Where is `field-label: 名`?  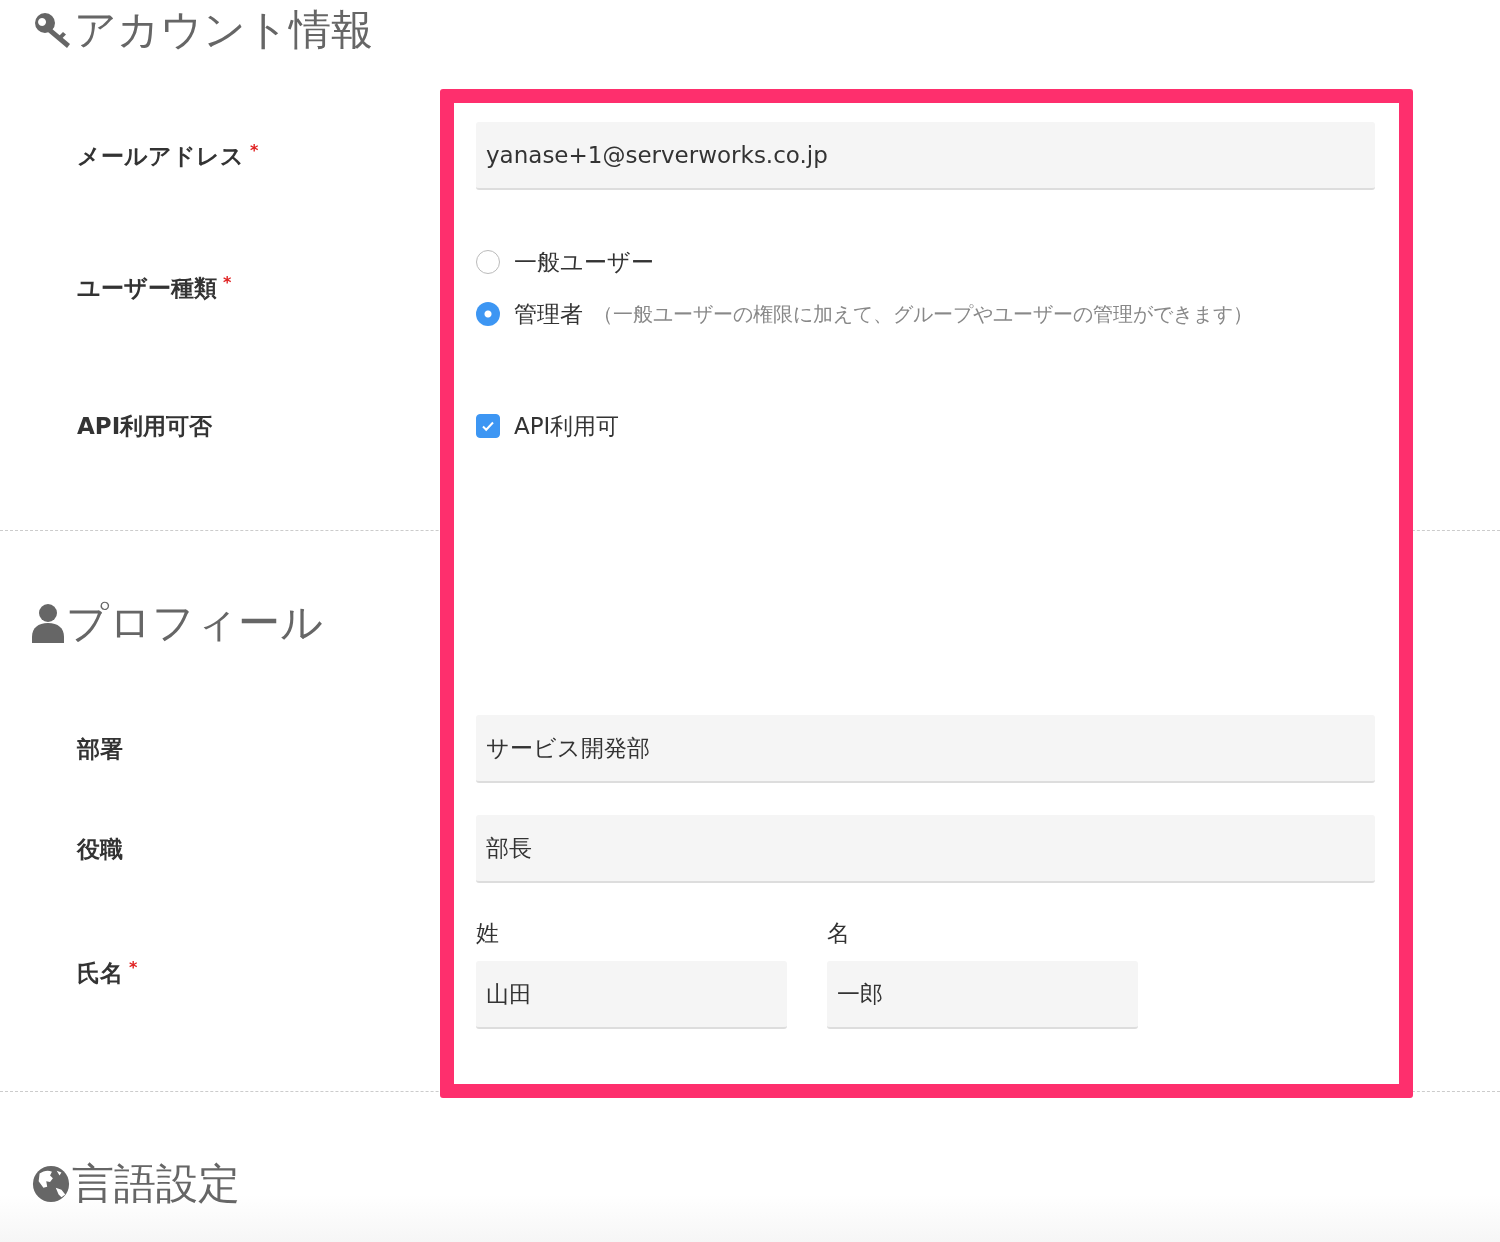
field-label: 名 is located at coordinates (839, 933).